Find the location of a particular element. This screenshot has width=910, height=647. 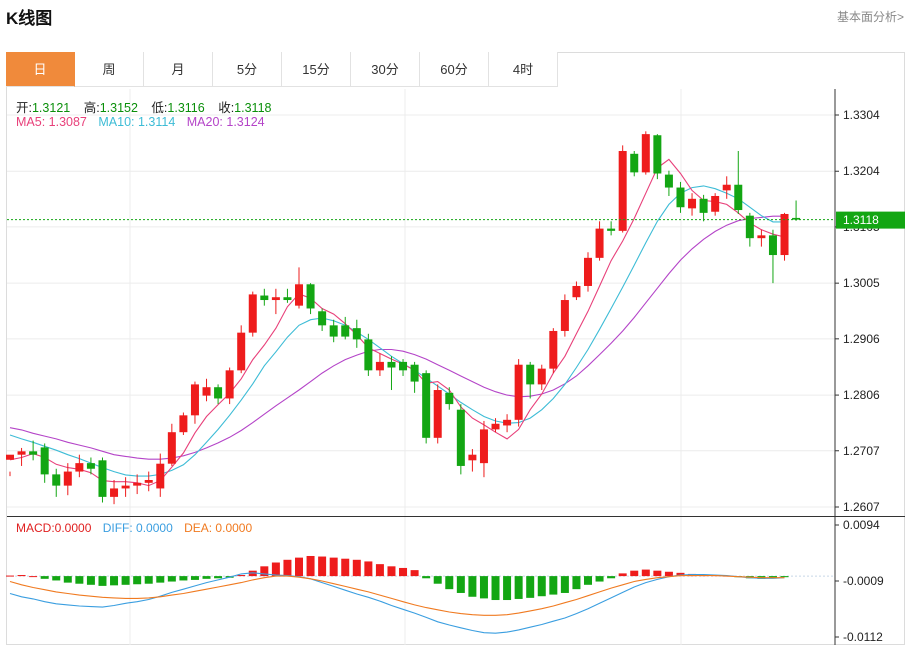

ma10-legend: MA10: 1.3114 is located at coordinates (137, 122).